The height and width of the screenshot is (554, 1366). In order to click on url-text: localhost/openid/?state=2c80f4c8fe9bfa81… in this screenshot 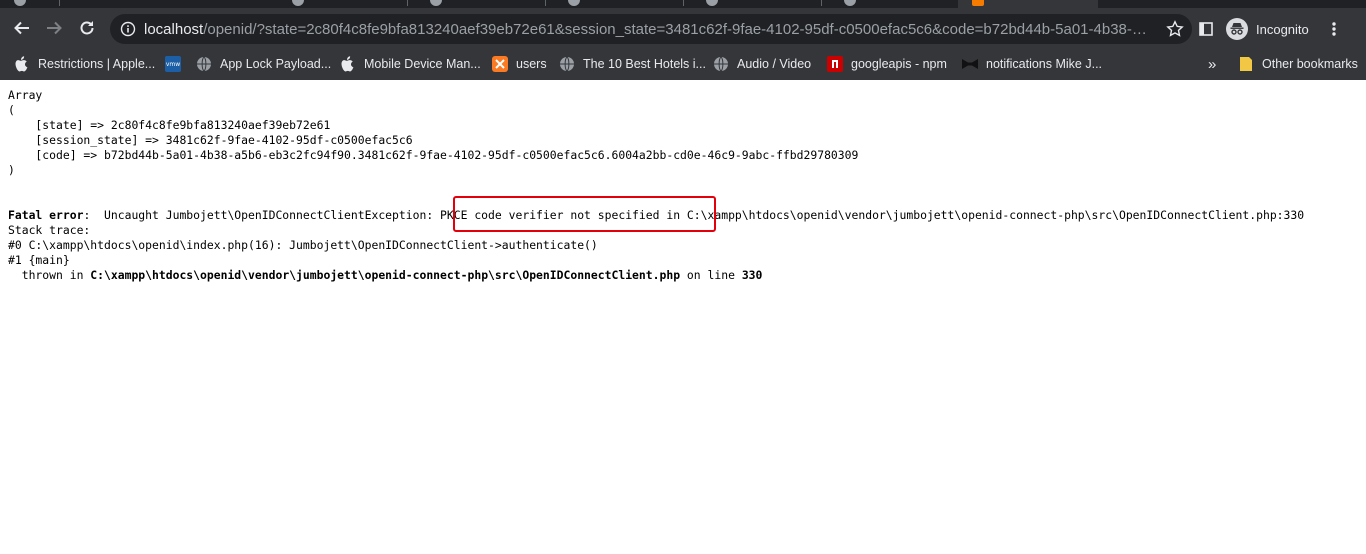, I will do `click(649, 29)`.